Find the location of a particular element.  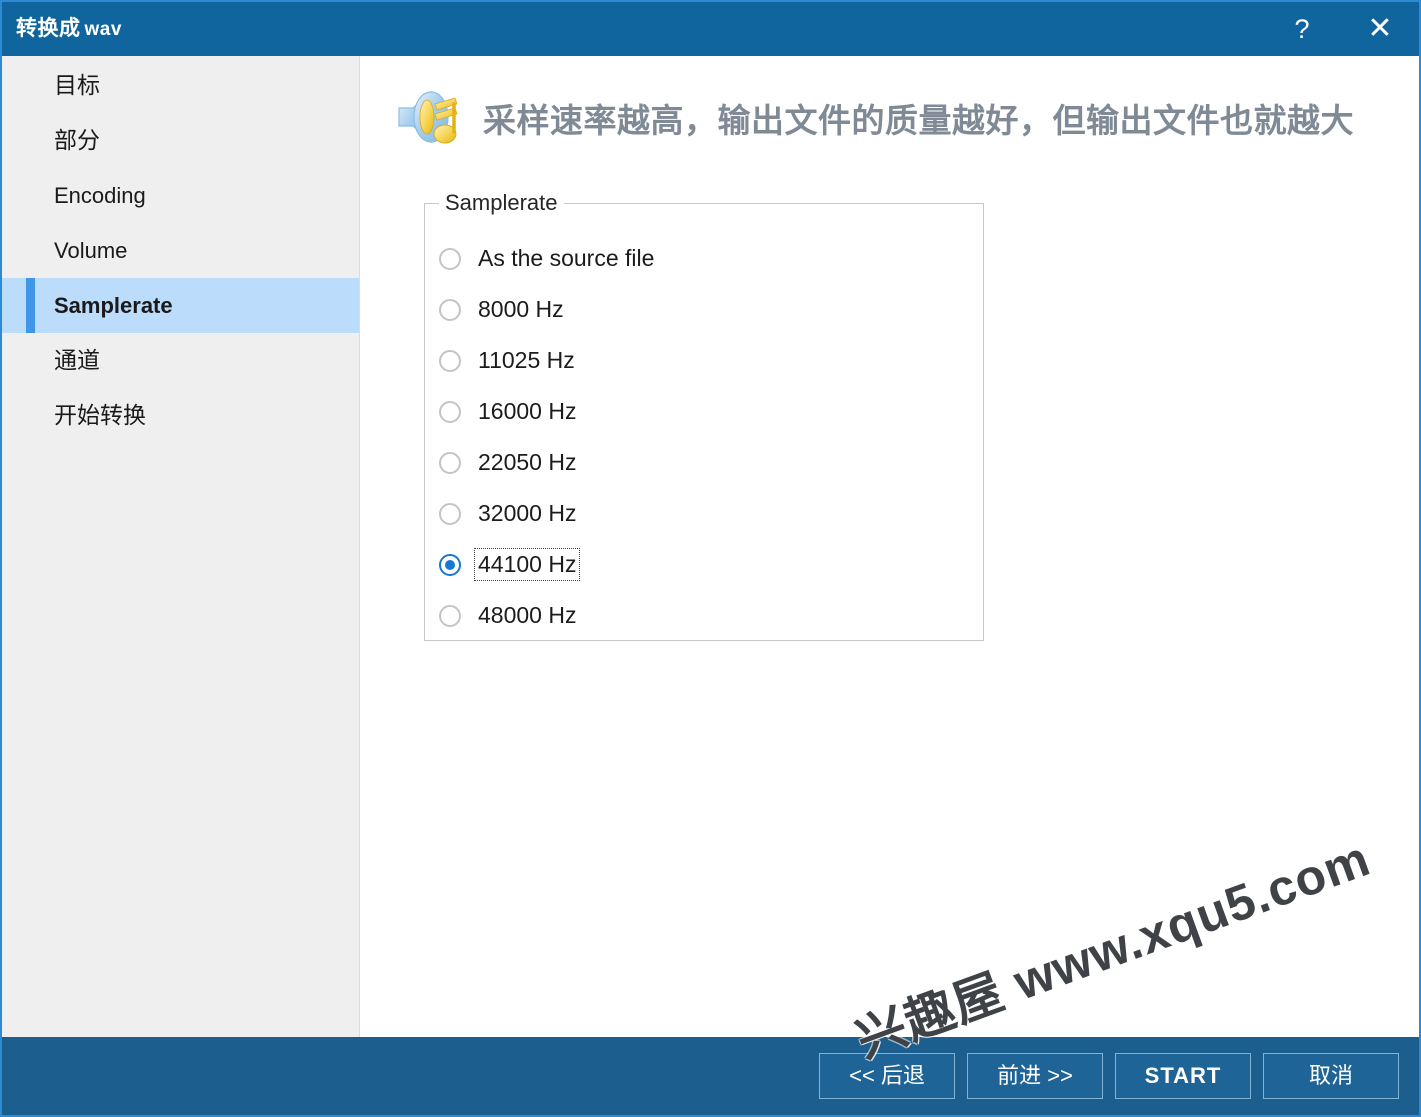

hero-banner: 采样速率越高，输出文件的质量越好，但输出文件也就越大 is located at coordinates (872, 118).